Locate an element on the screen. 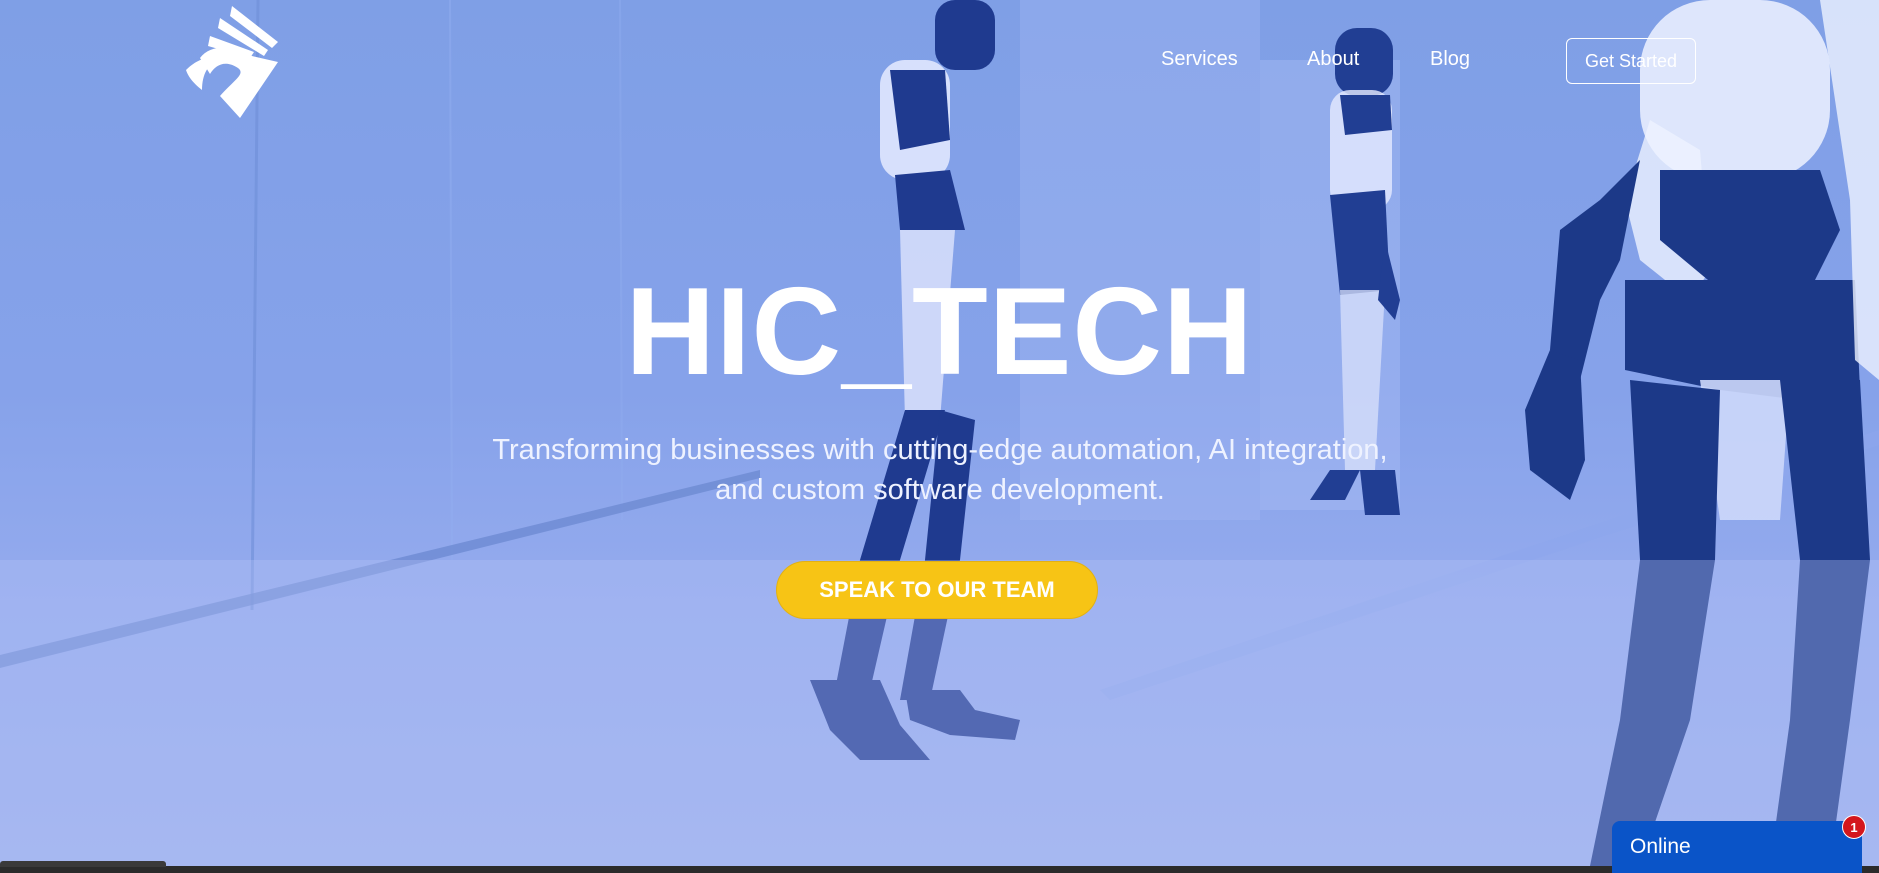 The width and height of the screenshot is (1879, 873). nav-link-about: About is located at coordinates (1333, 59).